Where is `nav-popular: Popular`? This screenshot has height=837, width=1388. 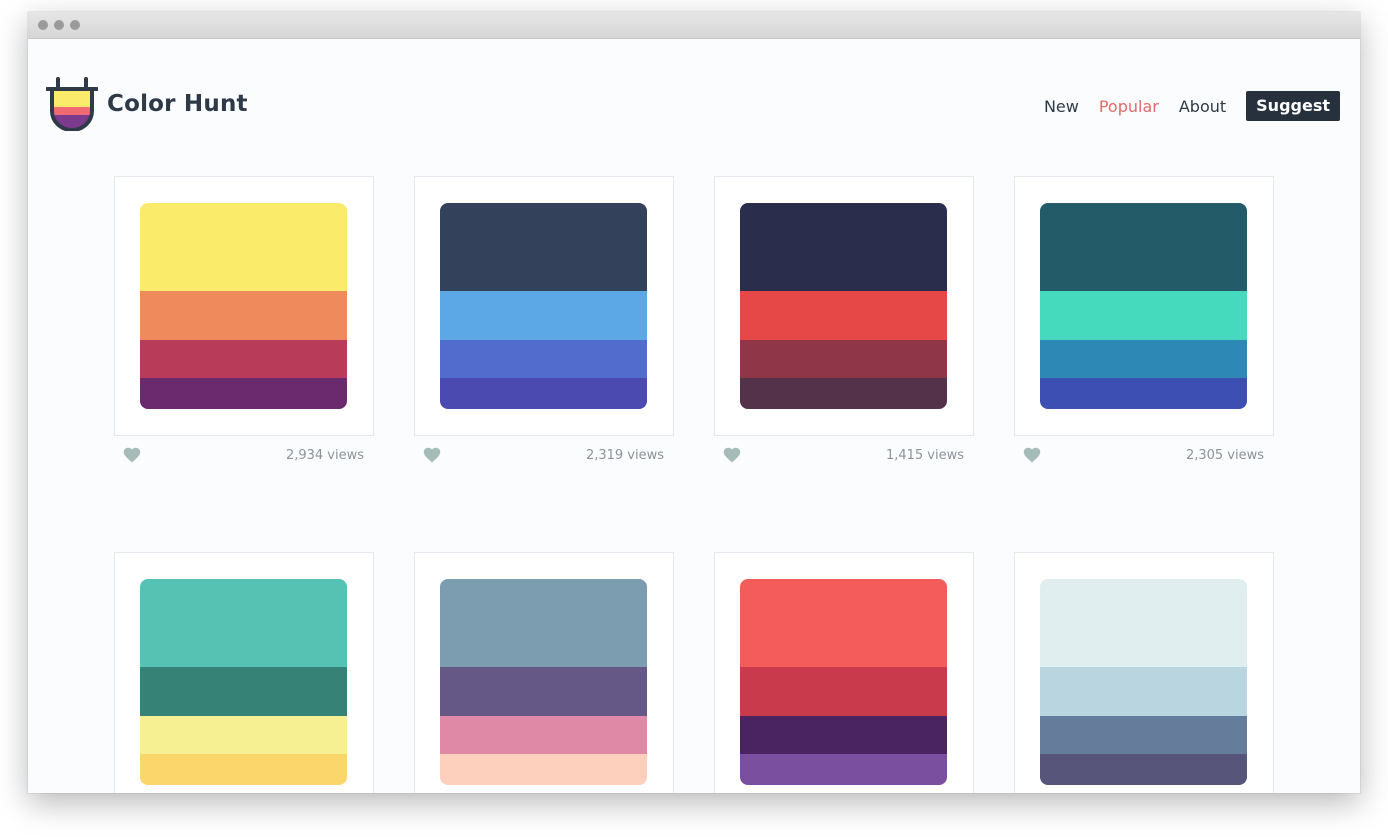
nav-popular: Popular is located at coordinates (1129, 106).